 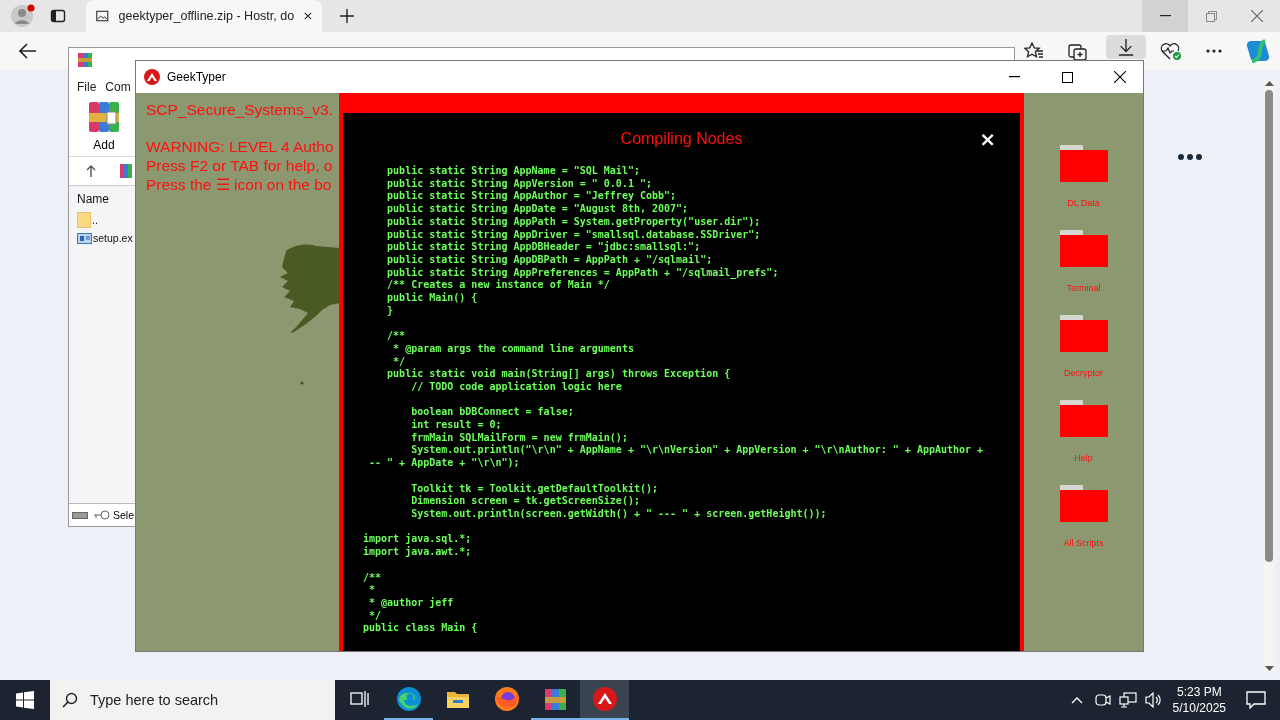 What do you see at coordinates (681, 139) in the screenshot?
I see `dialog-title: Compiling Nodes` at bounding box center [681, 139].